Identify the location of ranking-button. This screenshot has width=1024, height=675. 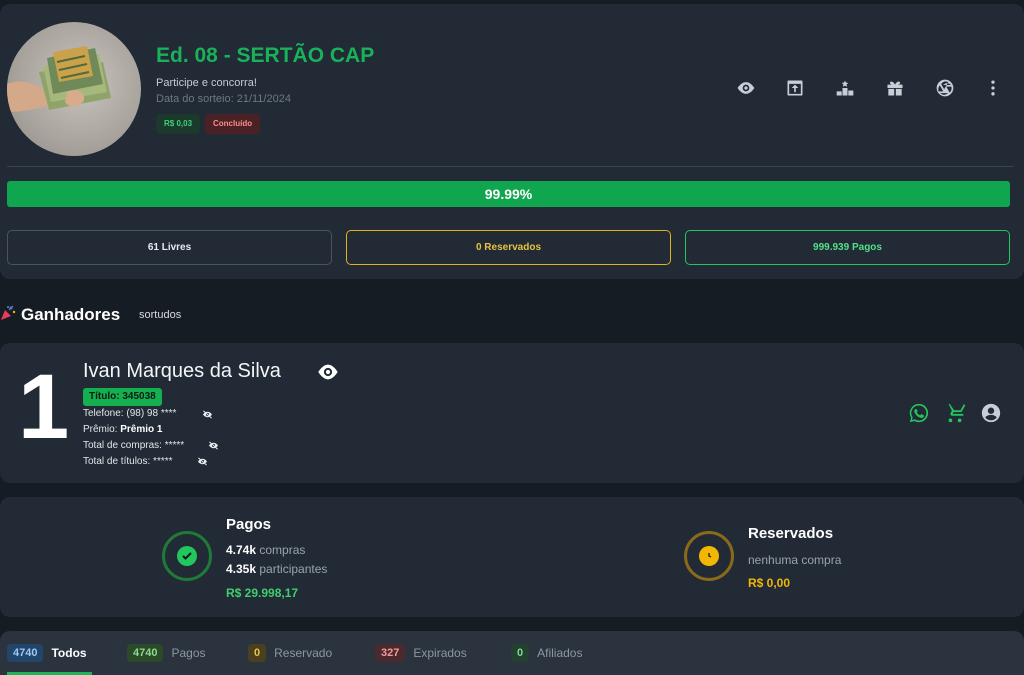
(845, 88).